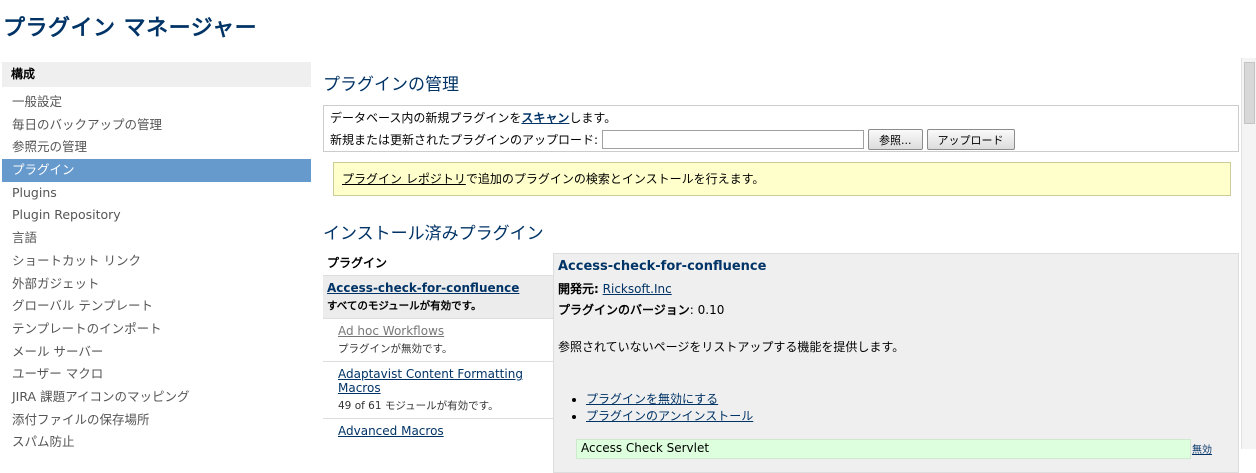 The height and width of the screenshot is (473, 1256). I want to click on sidebar-heading: 構成, so click(156, 74).